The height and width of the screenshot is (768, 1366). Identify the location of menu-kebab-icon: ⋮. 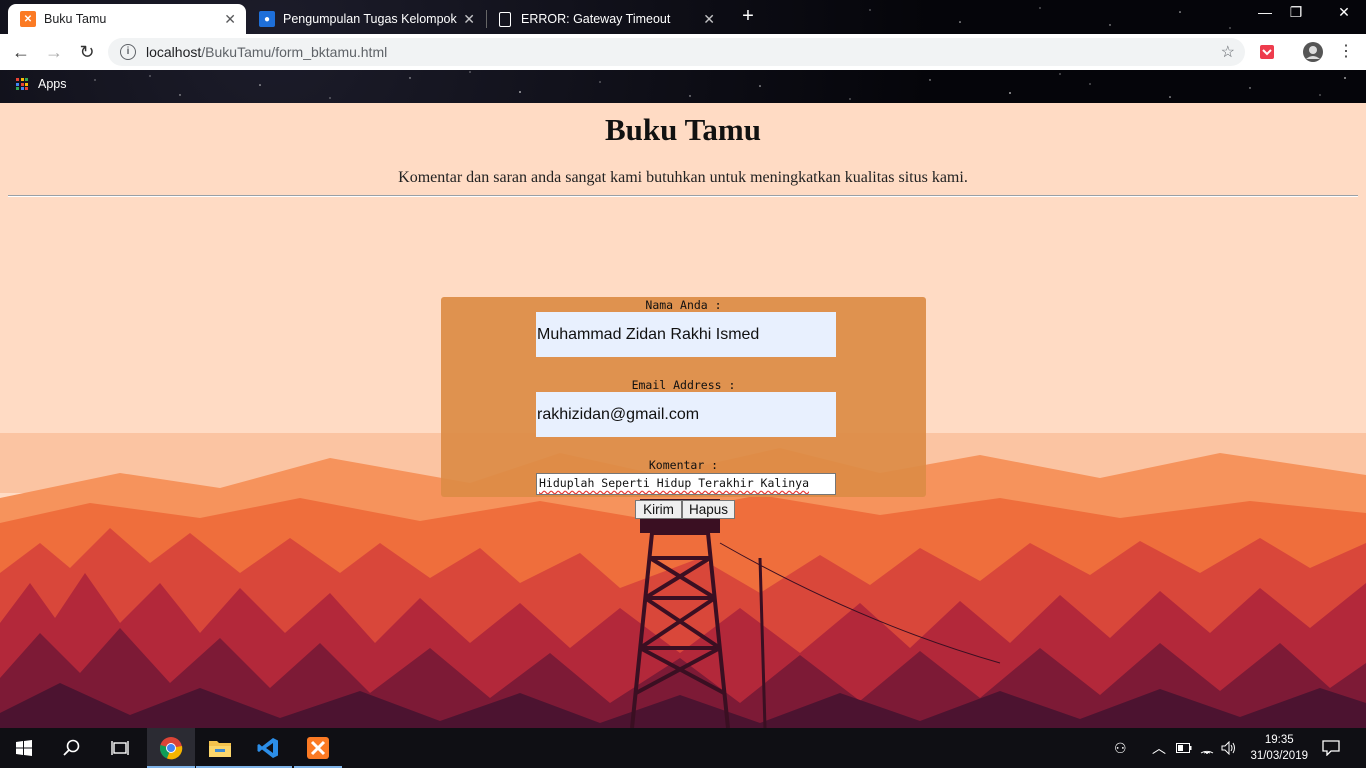
(1346, 52).